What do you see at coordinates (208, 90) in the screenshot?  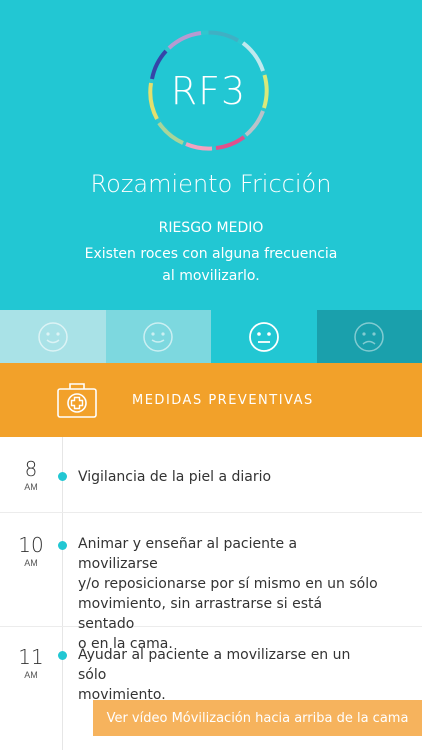 I see `risk-code: RF3` at bounding box center [208, 90].